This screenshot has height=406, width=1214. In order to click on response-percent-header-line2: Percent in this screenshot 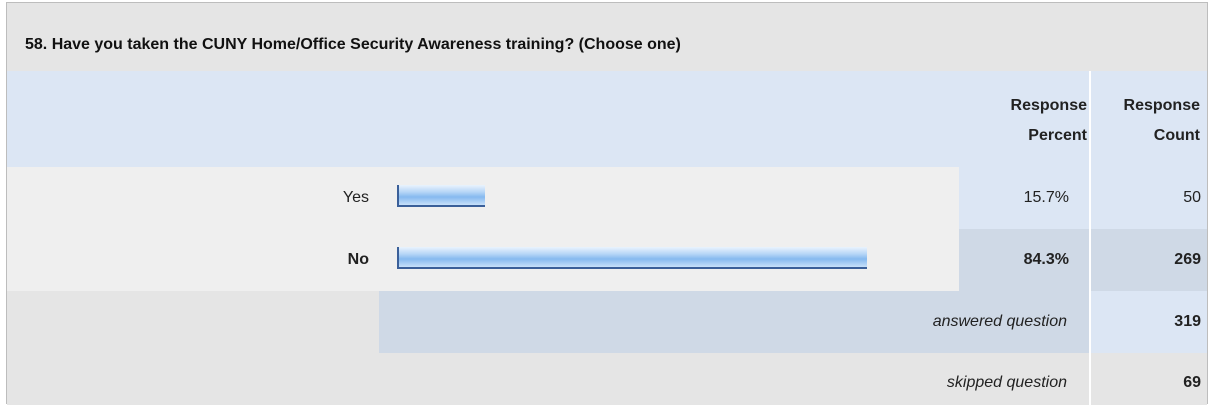, I will do `click(1057, 135)`.